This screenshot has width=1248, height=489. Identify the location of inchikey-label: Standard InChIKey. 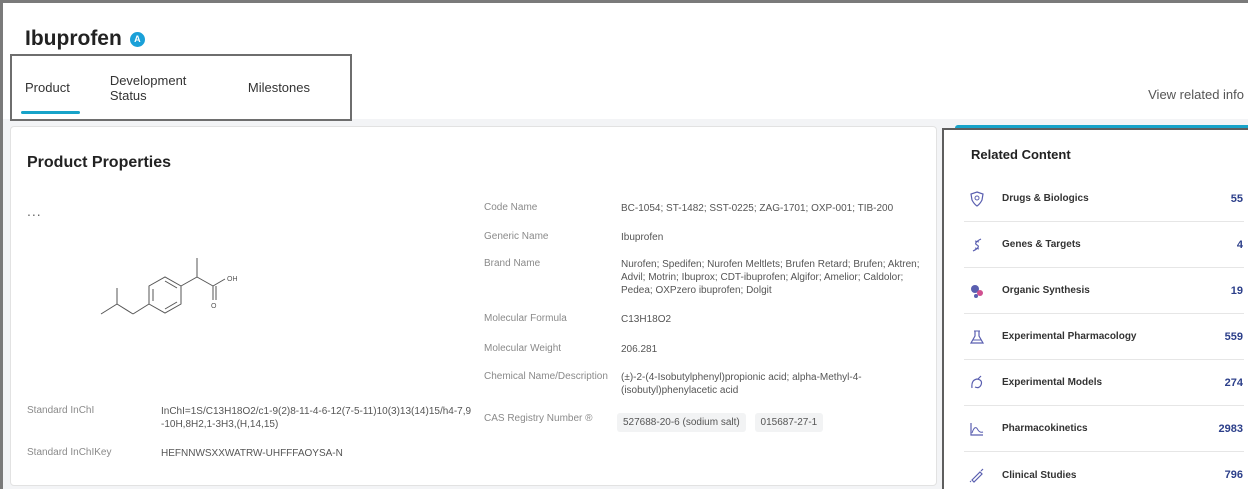
(69, 452).